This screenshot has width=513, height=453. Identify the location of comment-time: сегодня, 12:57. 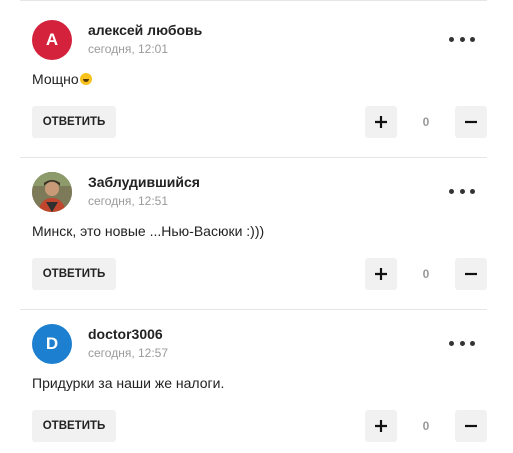
(128, 353).